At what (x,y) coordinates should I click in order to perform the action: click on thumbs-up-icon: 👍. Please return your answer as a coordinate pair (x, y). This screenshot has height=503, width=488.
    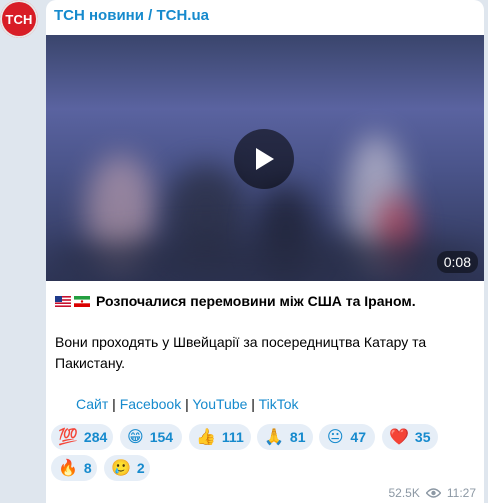
    Looking at the image, I should click on (206, 437).